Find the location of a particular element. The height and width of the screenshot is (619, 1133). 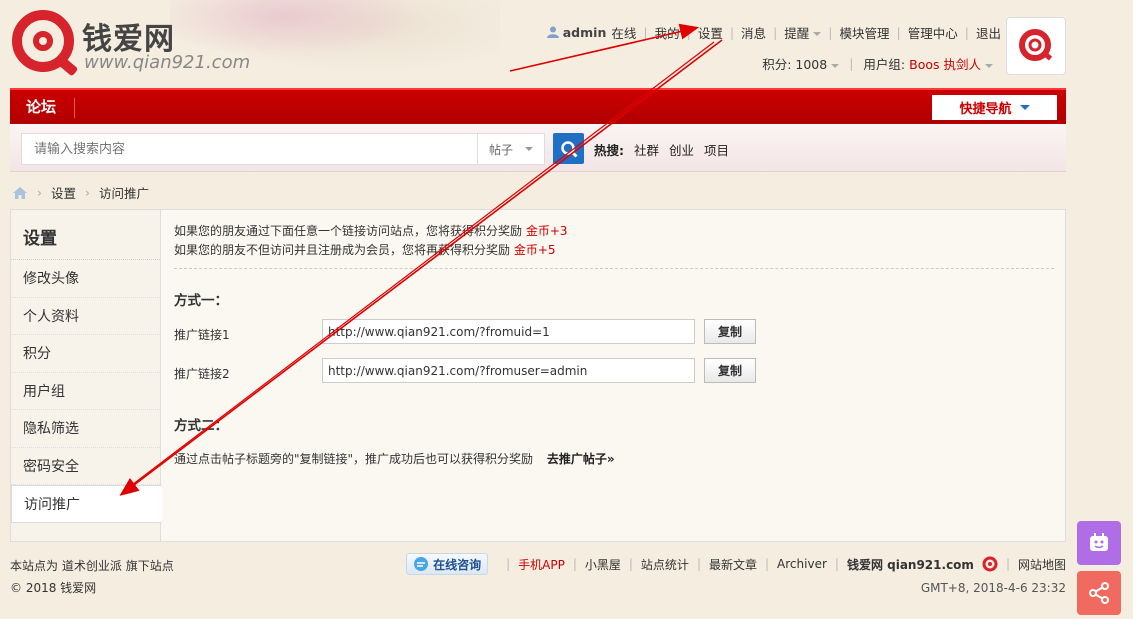

sidebar-item-usergroup: 用户组 is located at coordinates (85, 391).